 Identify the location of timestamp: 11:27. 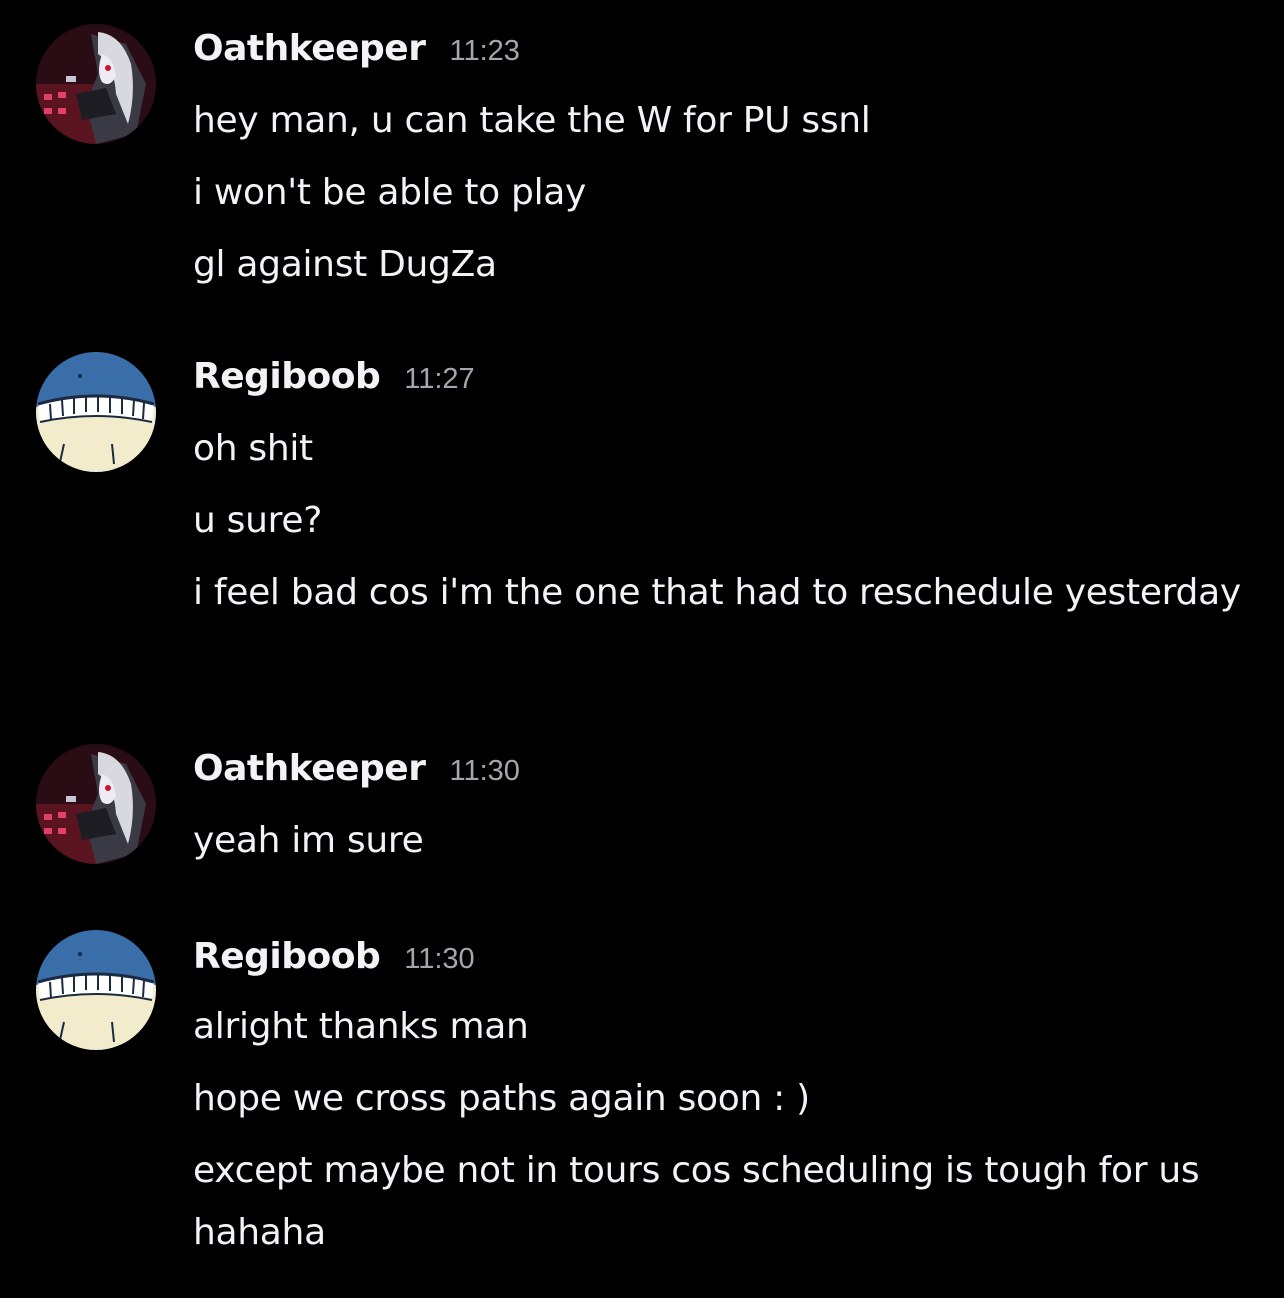
(439, 379).